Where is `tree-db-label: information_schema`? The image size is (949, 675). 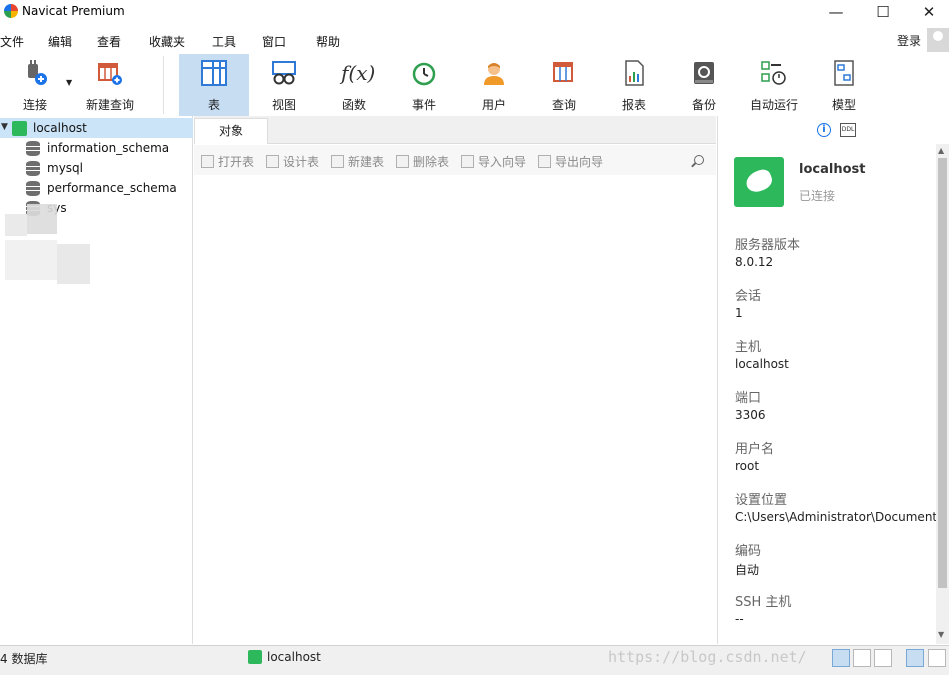 tree-db-label: information_schema is located at coordinates (108, 148).